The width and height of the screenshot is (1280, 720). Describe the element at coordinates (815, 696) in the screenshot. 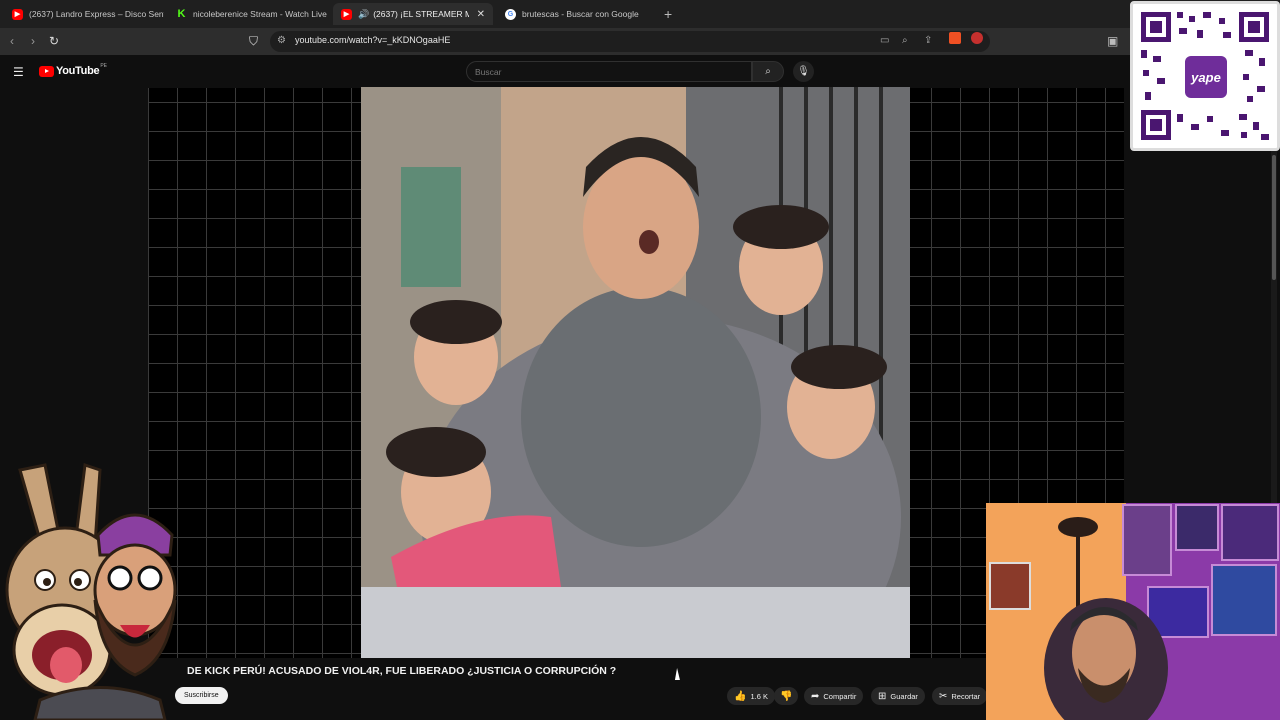

I see `share-arrow-icon: ➦` at that location.